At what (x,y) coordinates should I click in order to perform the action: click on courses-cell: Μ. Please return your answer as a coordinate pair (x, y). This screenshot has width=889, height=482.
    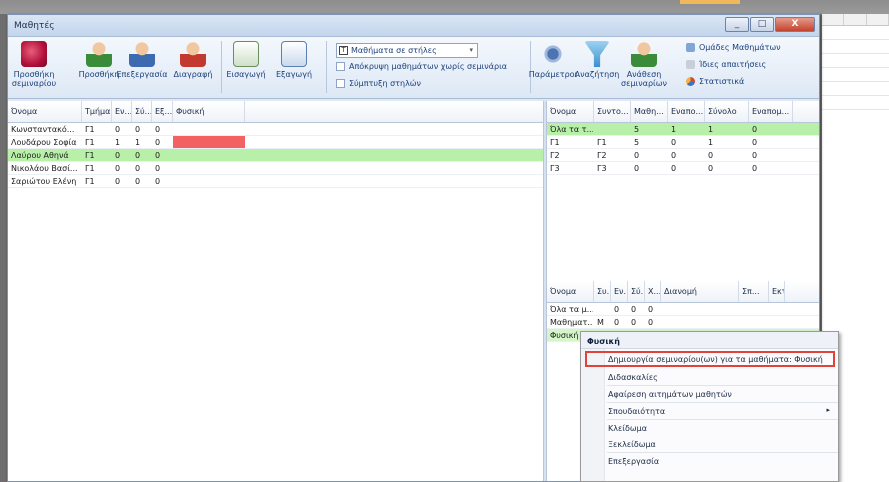
    Looking at the image, I should click on (600, 322).